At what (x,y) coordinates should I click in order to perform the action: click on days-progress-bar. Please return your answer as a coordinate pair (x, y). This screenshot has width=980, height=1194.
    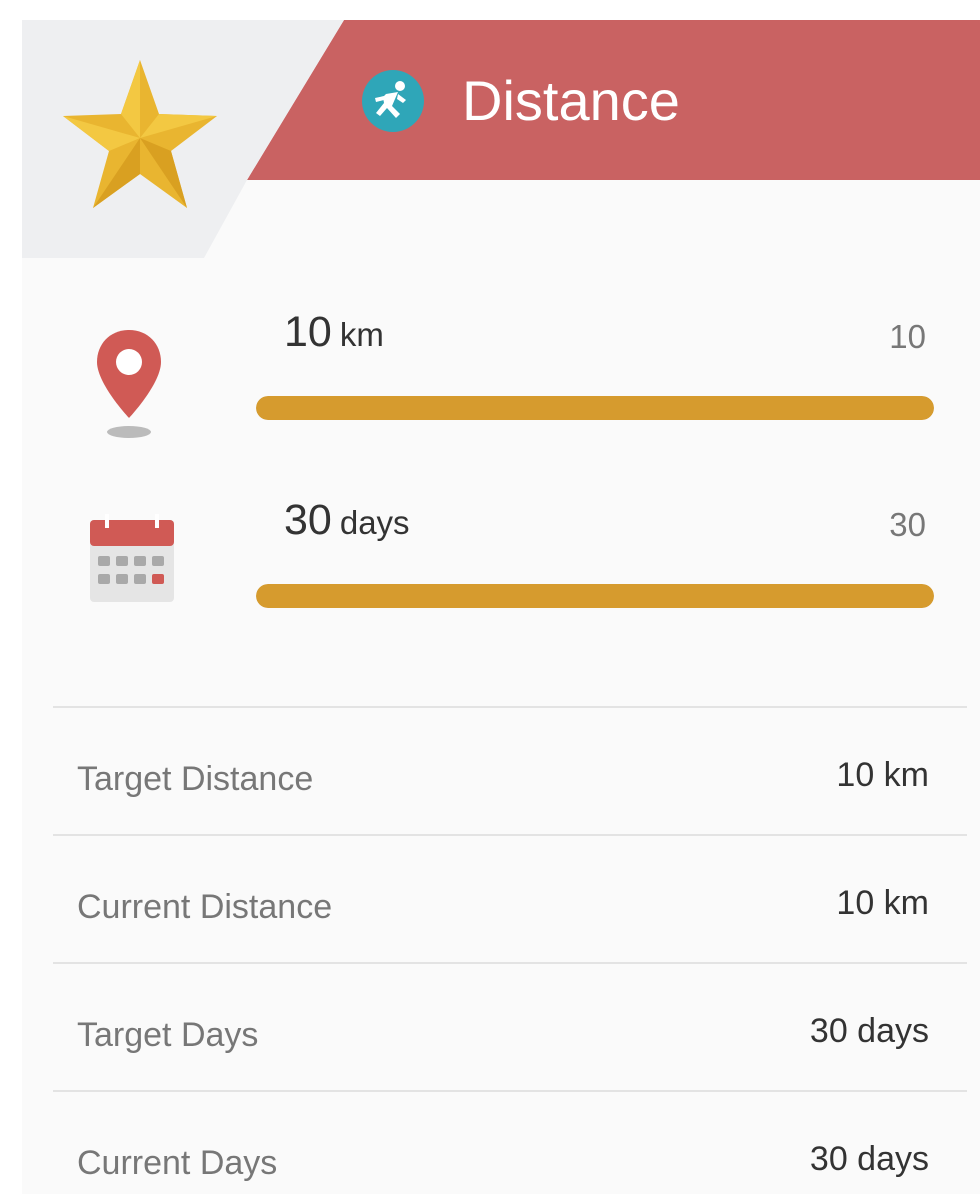
    Looking at the image, I should click on (595, 596).